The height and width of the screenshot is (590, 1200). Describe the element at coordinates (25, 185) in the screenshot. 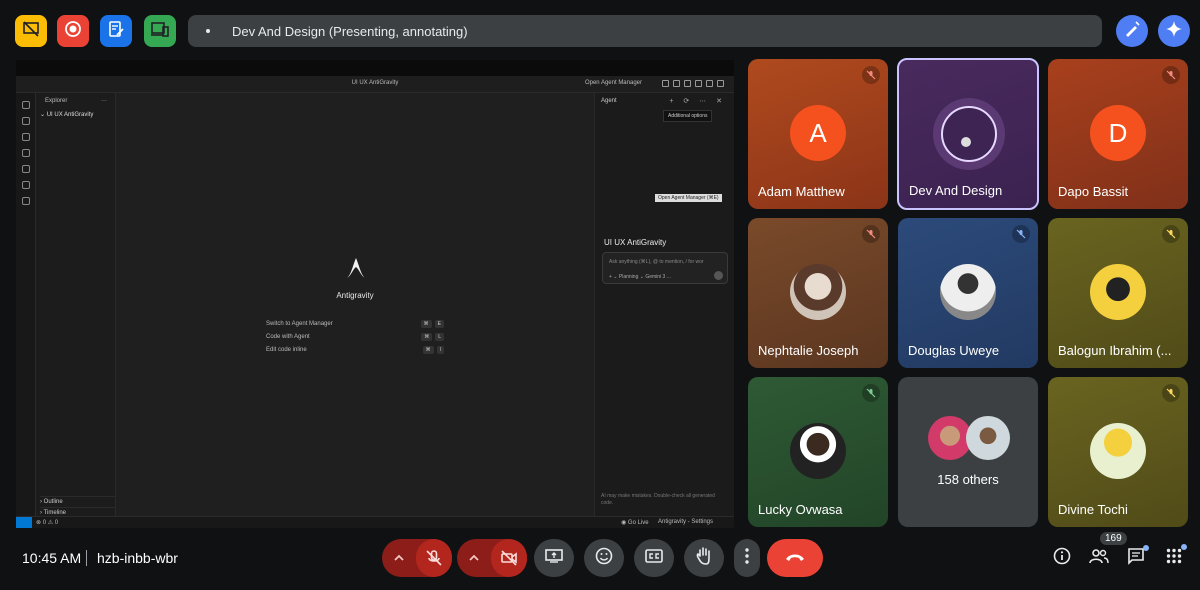

I see `extensions-icon` at that location.